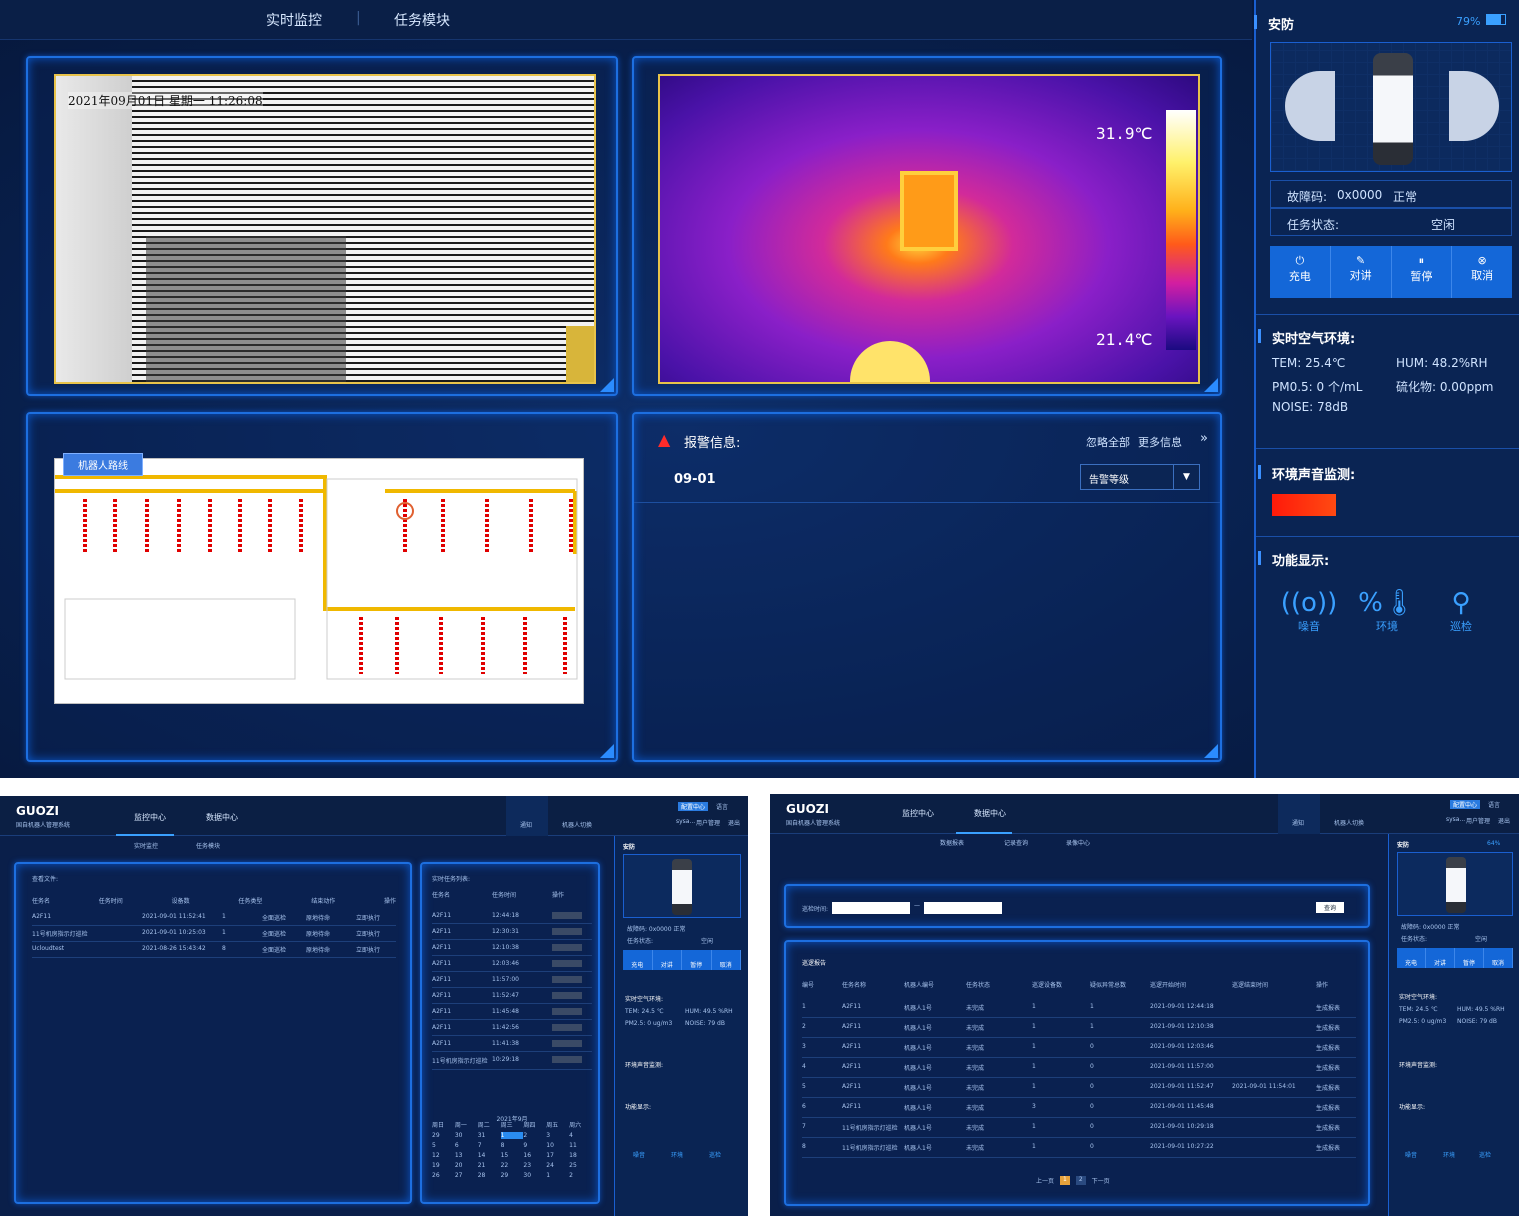 The width and height of the screenshot is (1519, 1216). Describe the element at coordinates (489, 1175) in the screenshot. I see `calendar-day: 28` at that location.